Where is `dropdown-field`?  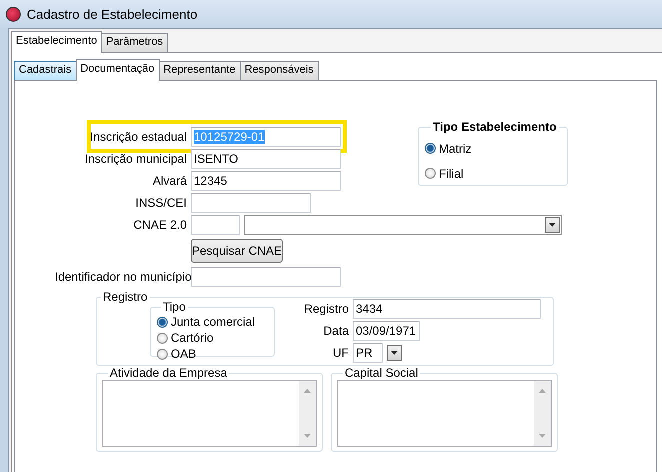
dropdown-field is located at coordinates (403, 225).